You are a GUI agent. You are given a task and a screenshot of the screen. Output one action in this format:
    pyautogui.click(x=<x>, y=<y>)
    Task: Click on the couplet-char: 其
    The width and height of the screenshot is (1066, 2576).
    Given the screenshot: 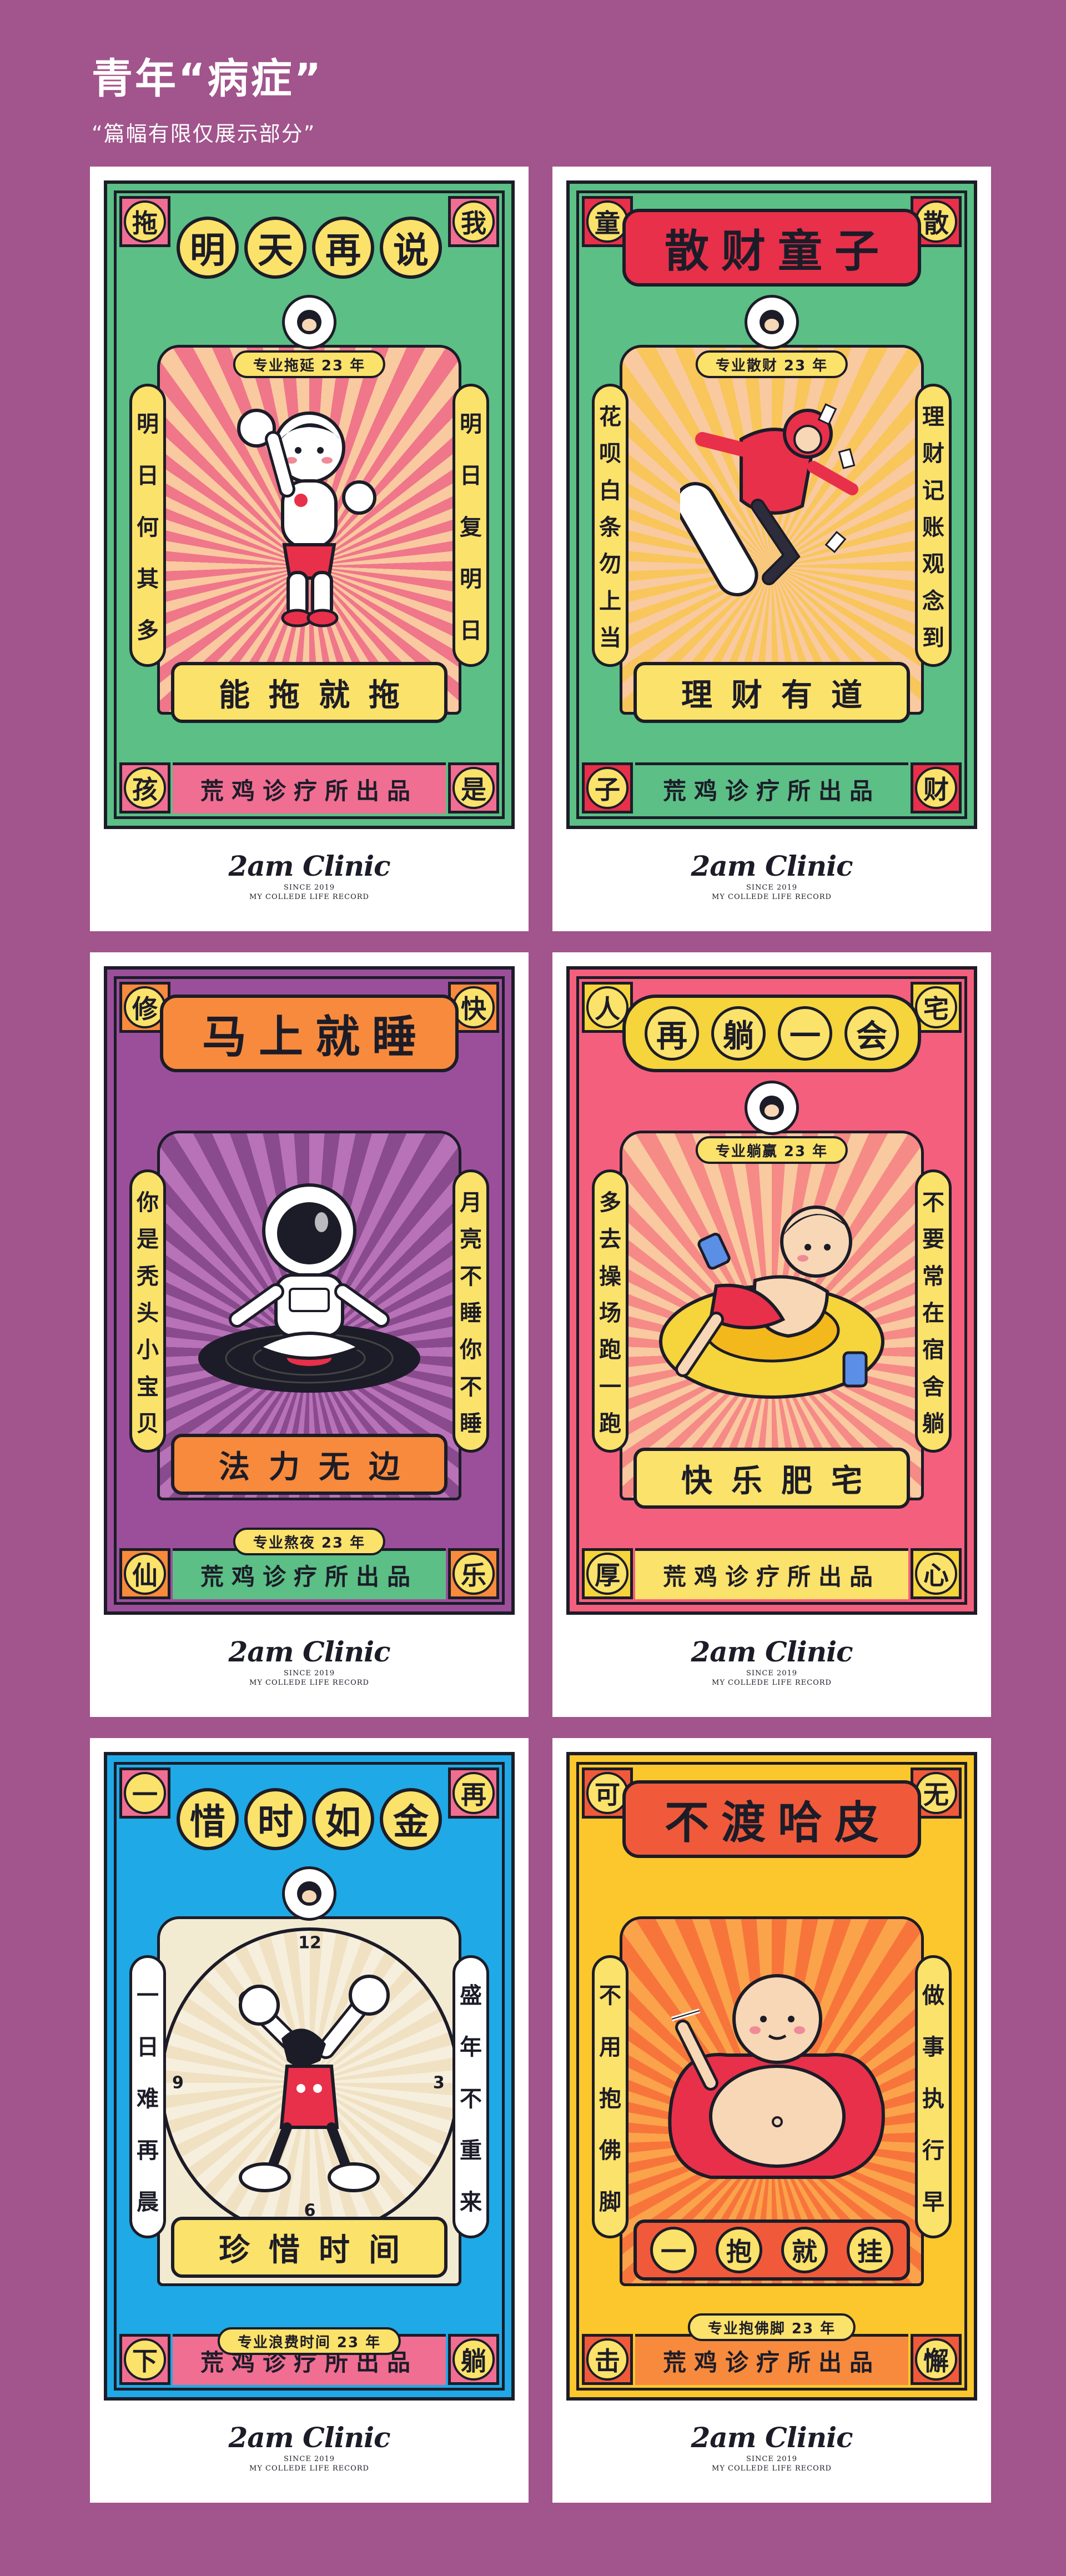 What is the action you would take?
    pyautogui.click(x=148, y=579)
    